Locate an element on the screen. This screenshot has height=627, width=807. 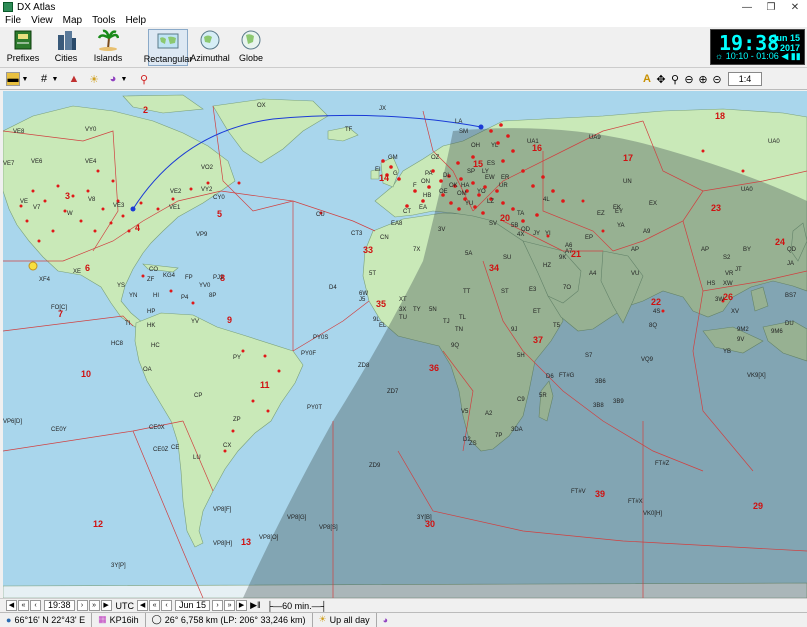
time-field: 19:38 is located at coordinates (59, 605).